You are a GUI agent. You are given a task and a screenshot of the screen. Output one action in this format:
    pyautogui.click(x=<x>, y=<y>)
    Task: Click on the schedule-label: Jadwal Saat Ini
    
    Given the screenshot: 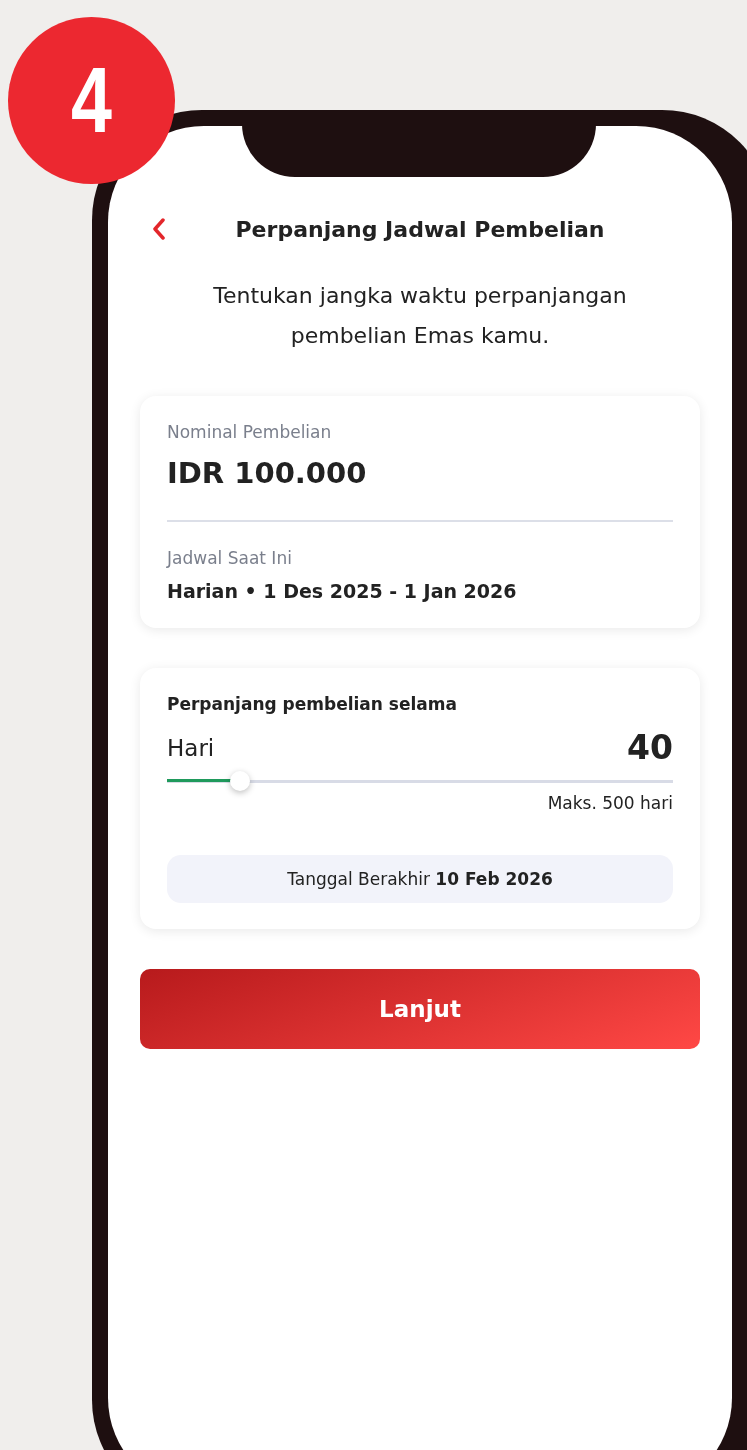 What is the action you would take?
    pyautogui.click(x=230, y=558)
    